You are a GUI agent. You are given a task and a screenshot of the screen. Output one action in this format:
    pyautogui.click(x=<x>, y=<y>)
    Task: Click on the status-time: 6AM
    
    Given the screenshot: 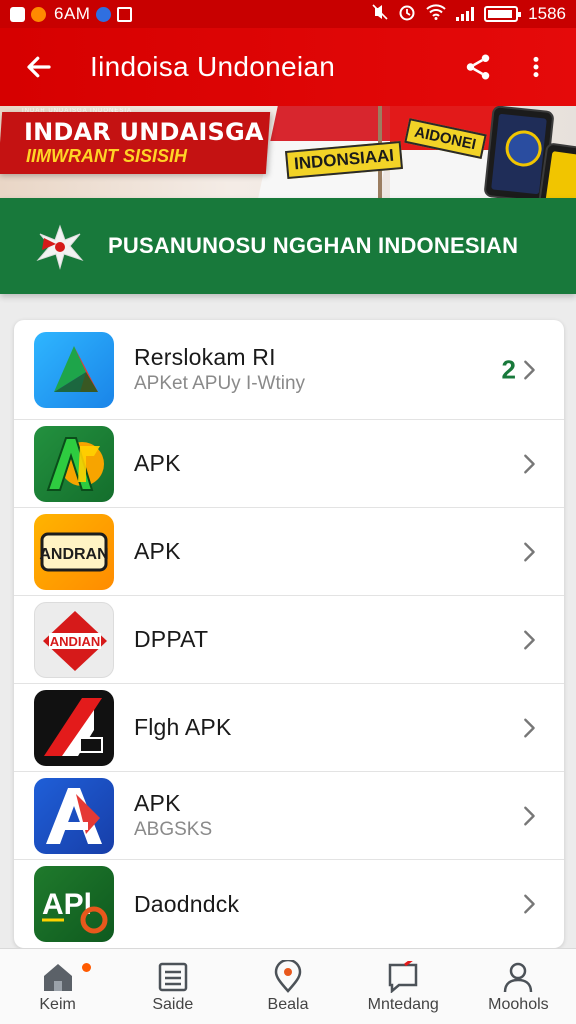 What is the action you would take?
    pyautogui.click(x=72, y=13)
    